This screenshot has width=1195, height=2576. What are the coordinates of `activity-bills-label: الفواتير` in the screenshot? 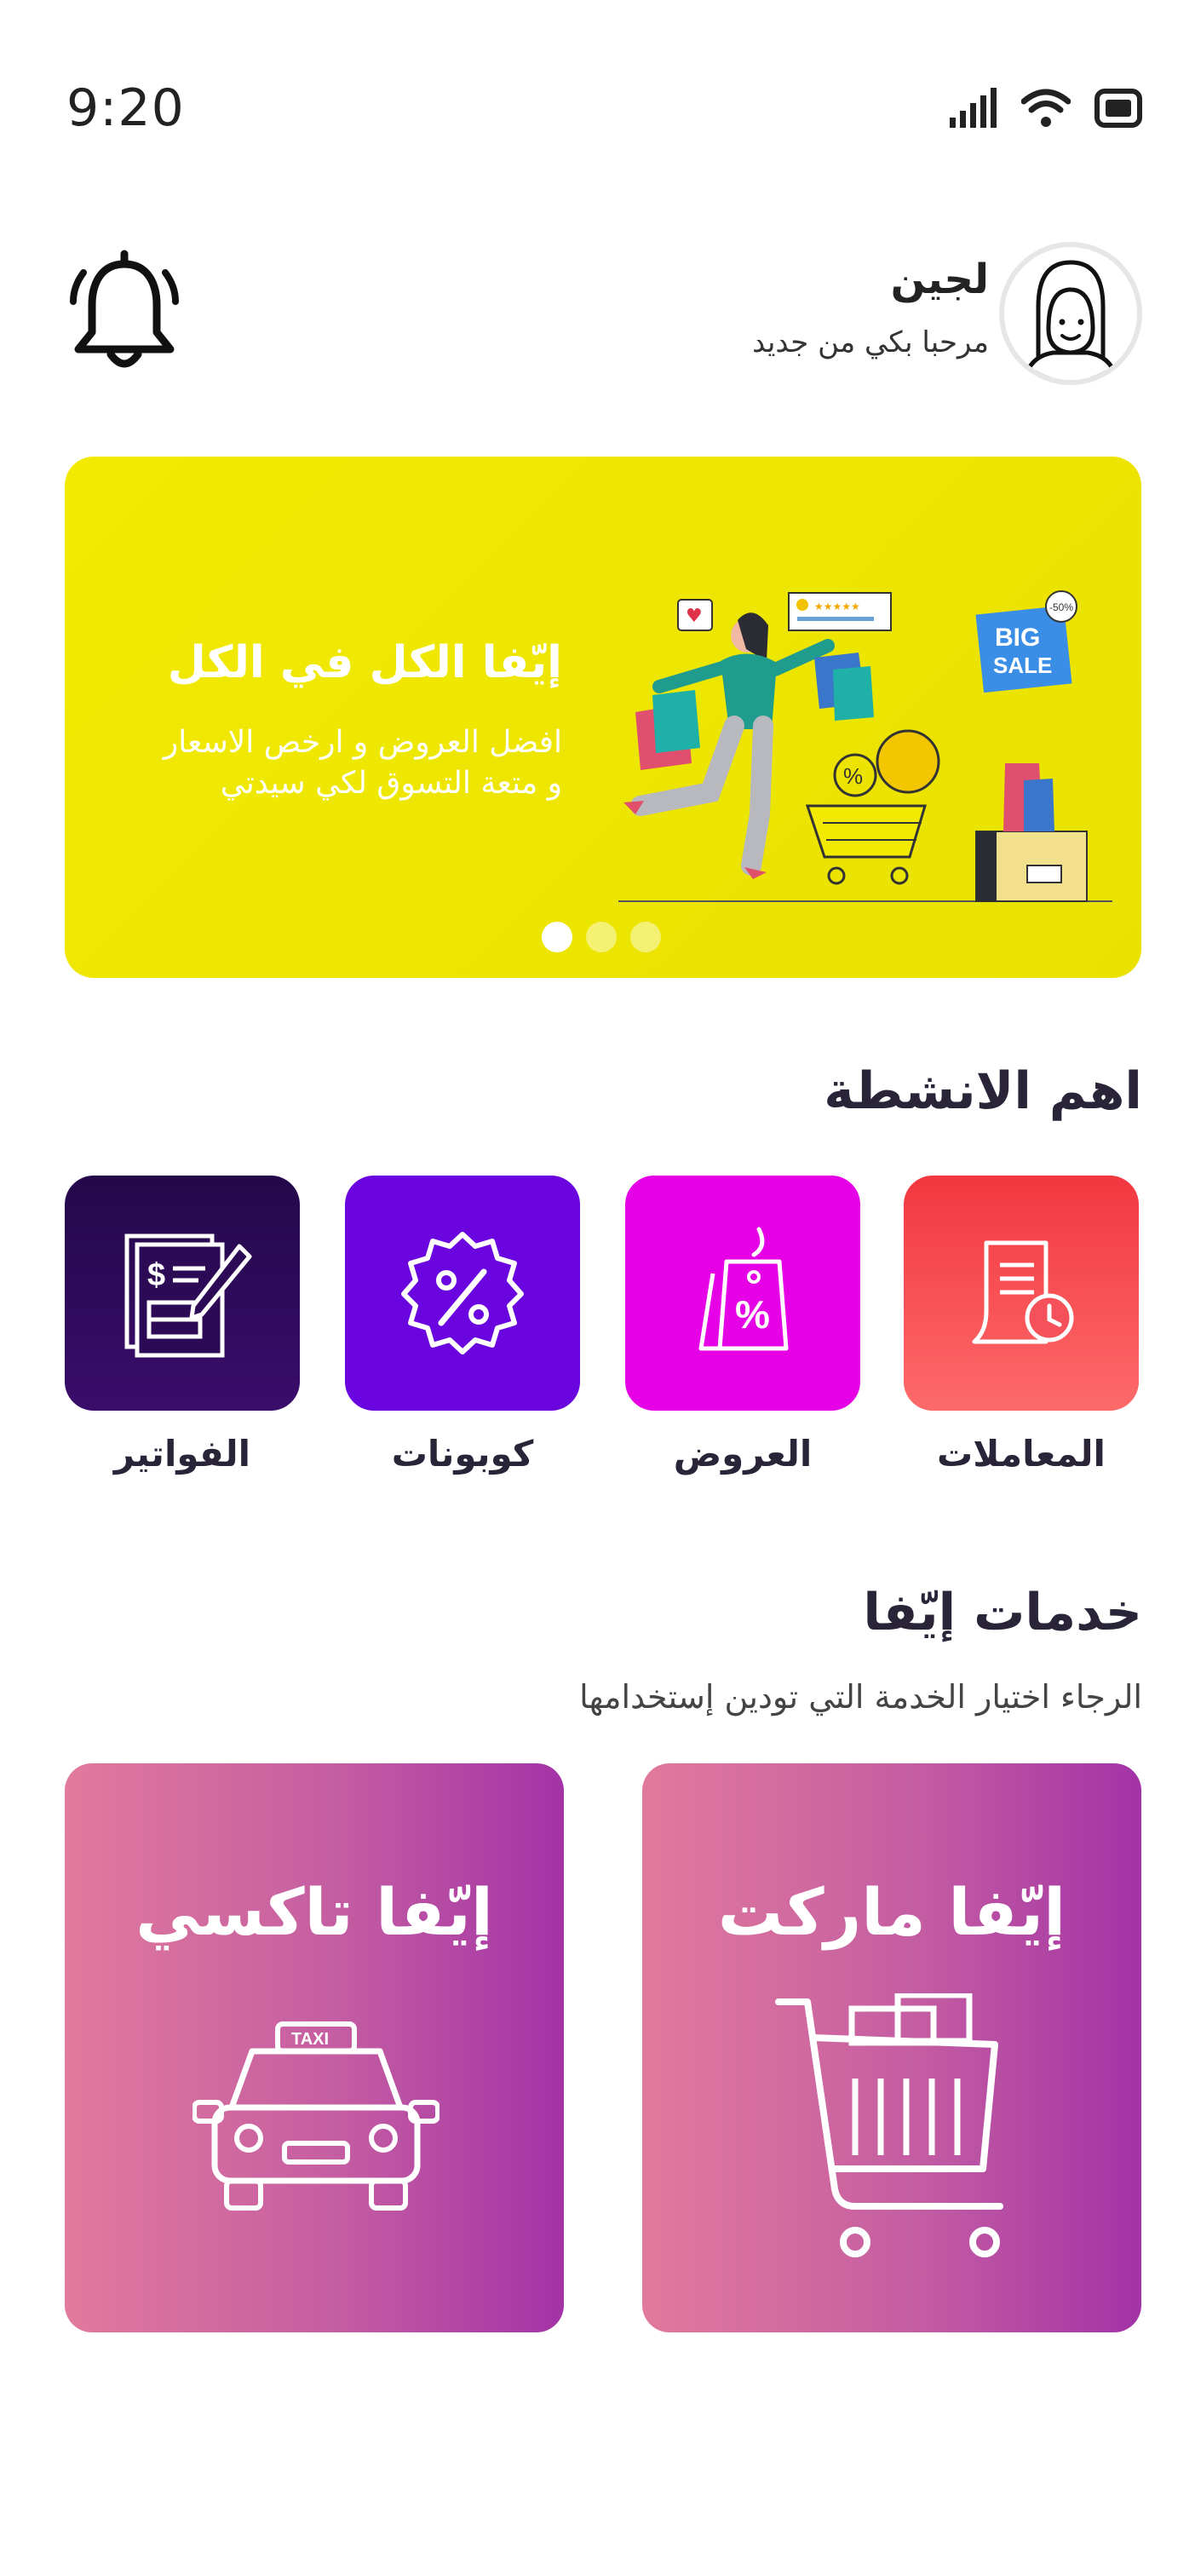 It's located at (182, 1454).